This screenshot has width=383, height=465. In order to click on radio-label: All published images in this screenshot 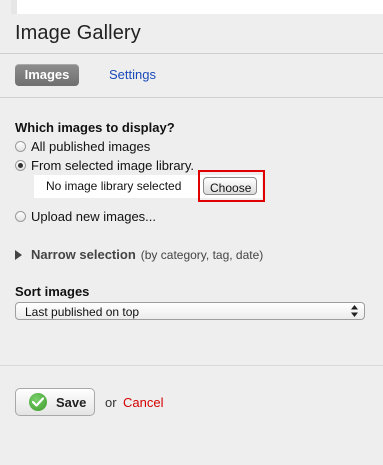, I will do `click(91, 146)`.